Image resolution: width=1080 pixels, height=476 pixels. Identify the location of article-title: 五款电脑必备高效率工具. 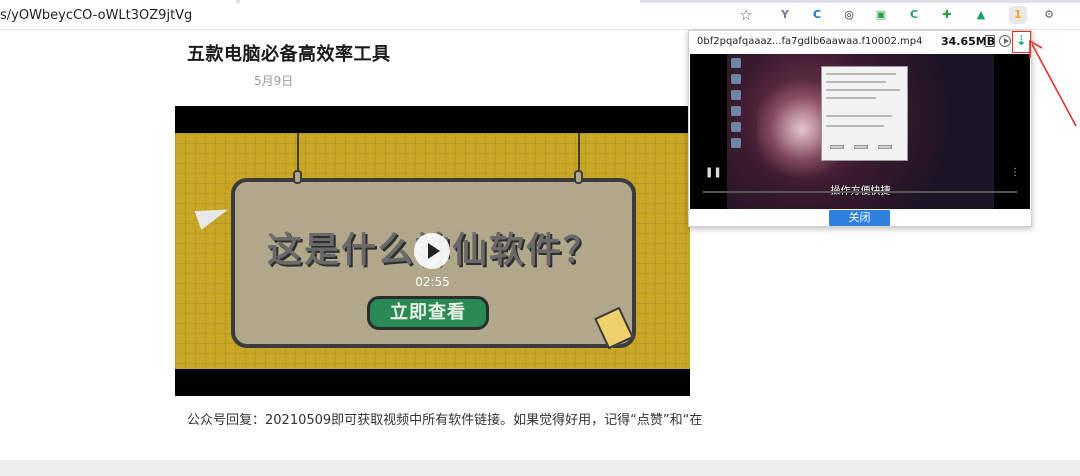
(289, 54).